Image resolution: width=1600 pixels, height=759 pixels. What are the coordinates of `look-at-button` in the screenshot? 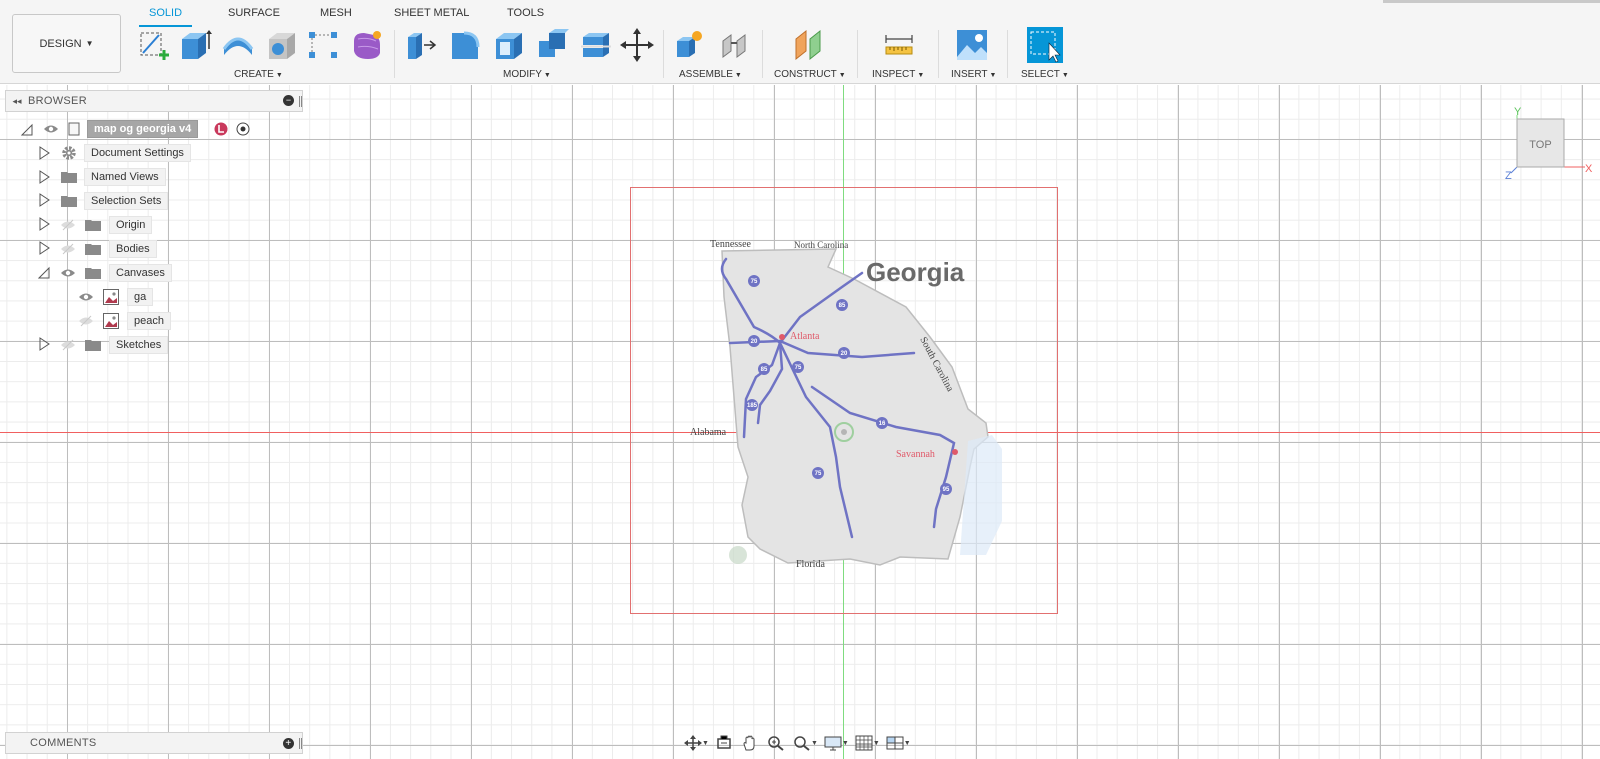 It's located at (724, 743).